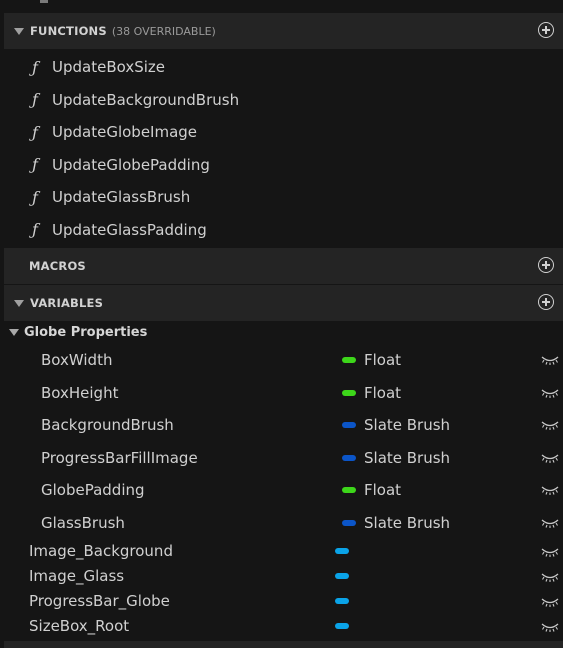 This screenshot has height=648, width=563. I want to click on category-label: Globe Properties, so click(86, 332).